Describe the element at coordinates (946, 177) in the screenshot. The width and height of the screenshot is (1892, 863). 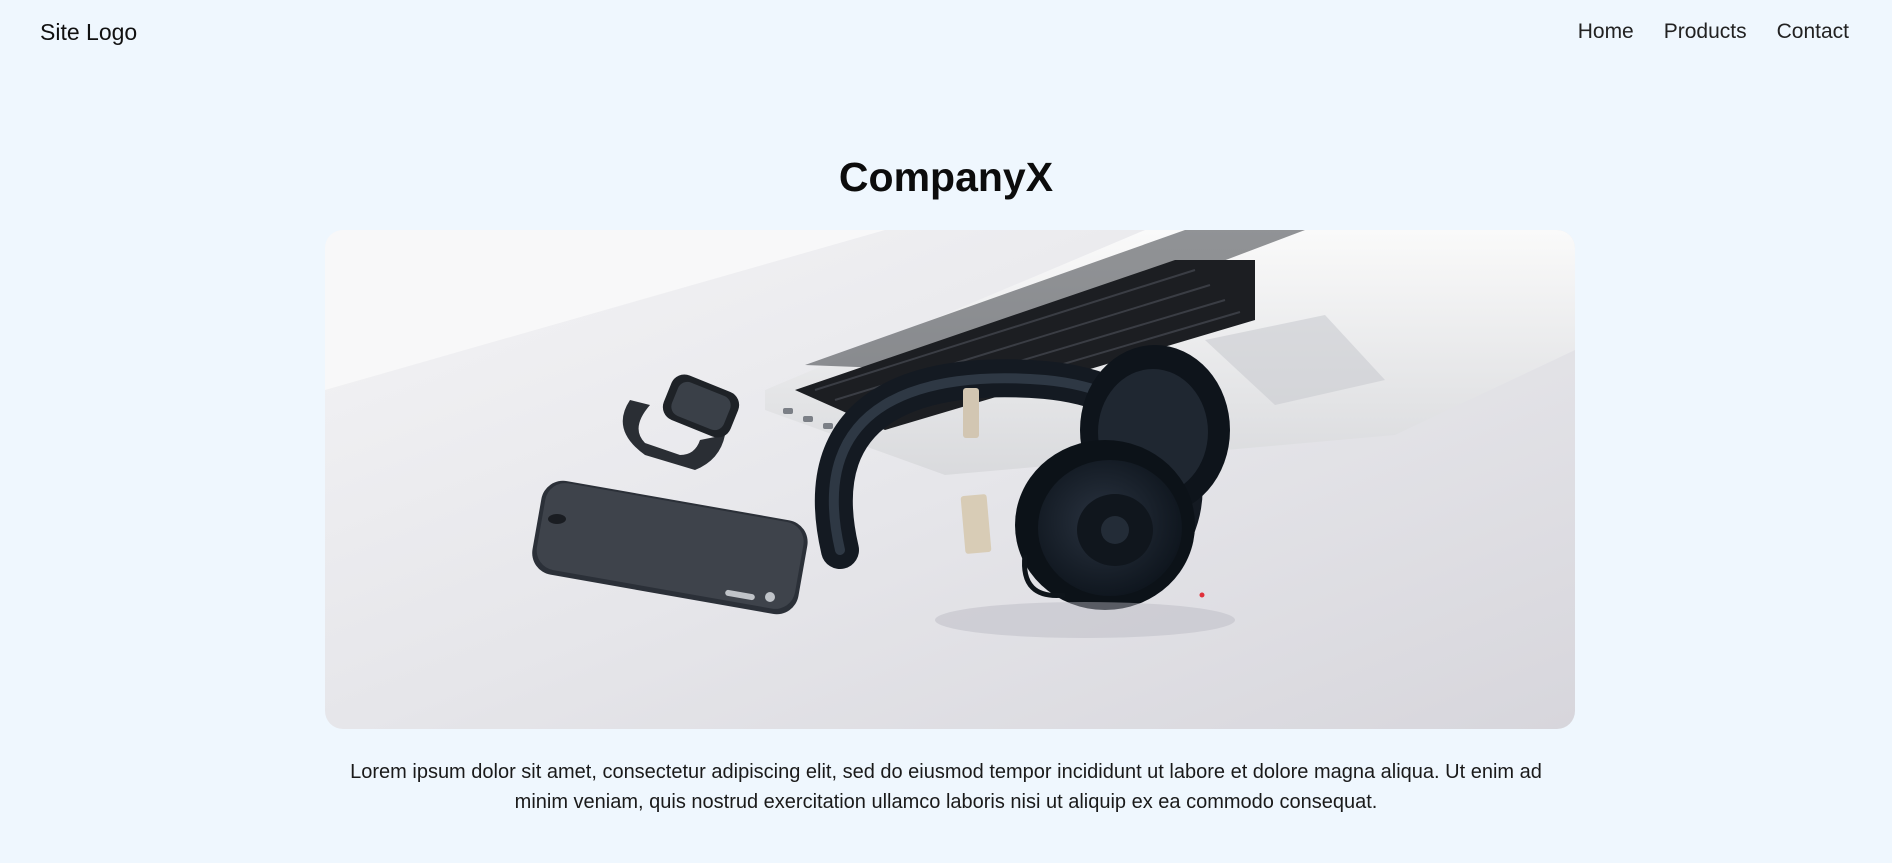
I see `page-title: CompanyX` at that location.